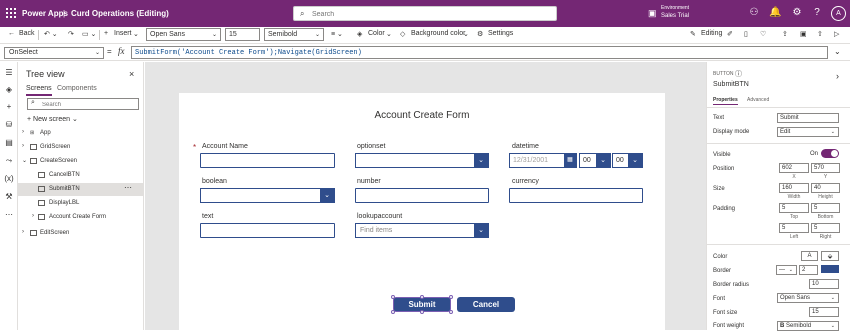  Describe the element at coordinates (359, 34) in the screenshot. I see `color-icon: ◈` at that location.